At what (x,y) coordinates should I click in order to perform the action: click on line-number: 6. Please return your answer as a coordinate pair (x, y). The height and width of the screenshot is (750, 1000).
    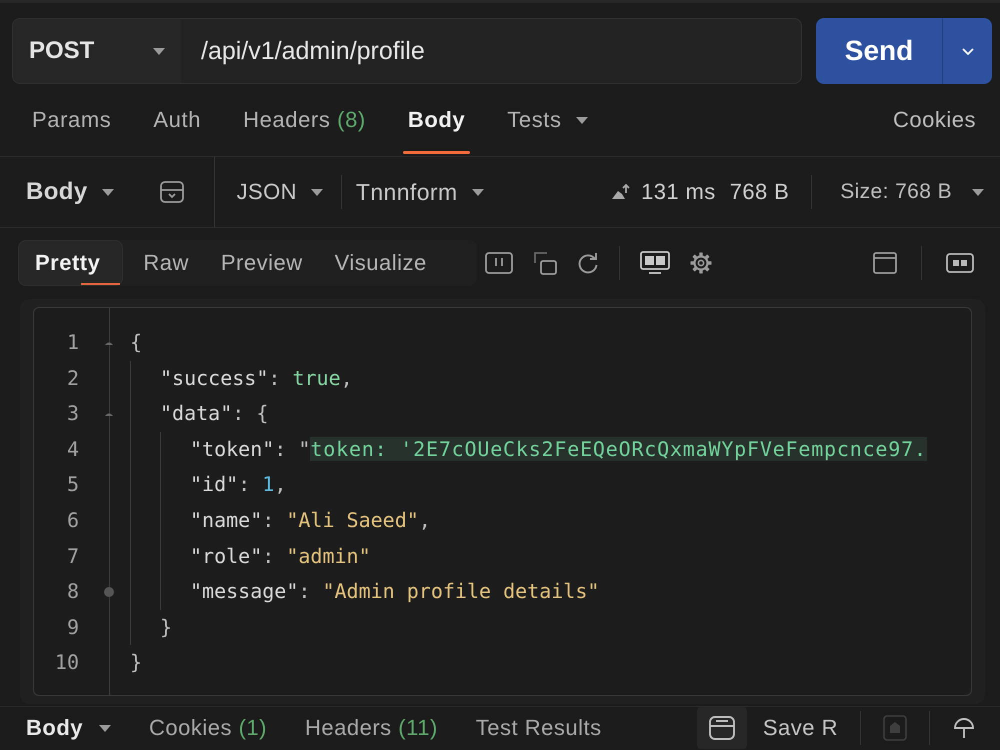
    Looking at the image, I should click on (72, 520).